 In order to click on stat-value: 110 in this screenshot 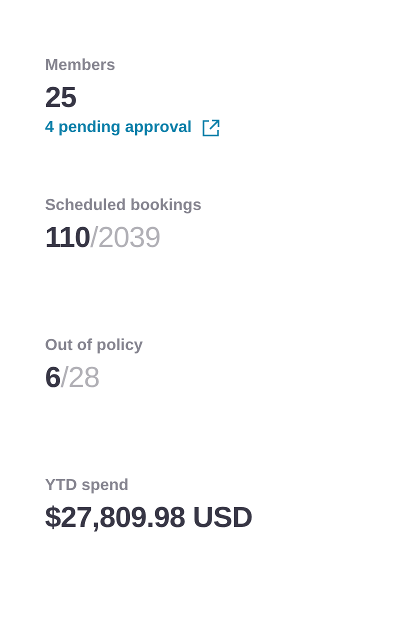, I will do `click(67, 238)`.